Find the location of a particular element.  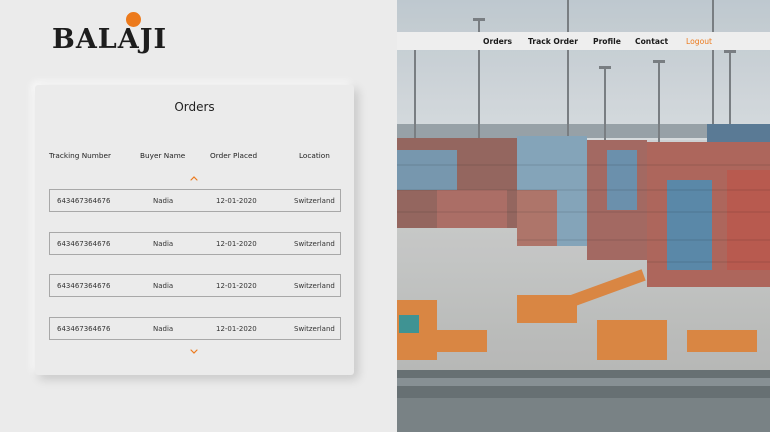

chevron-up-icon is located at coordinates (194, 179).